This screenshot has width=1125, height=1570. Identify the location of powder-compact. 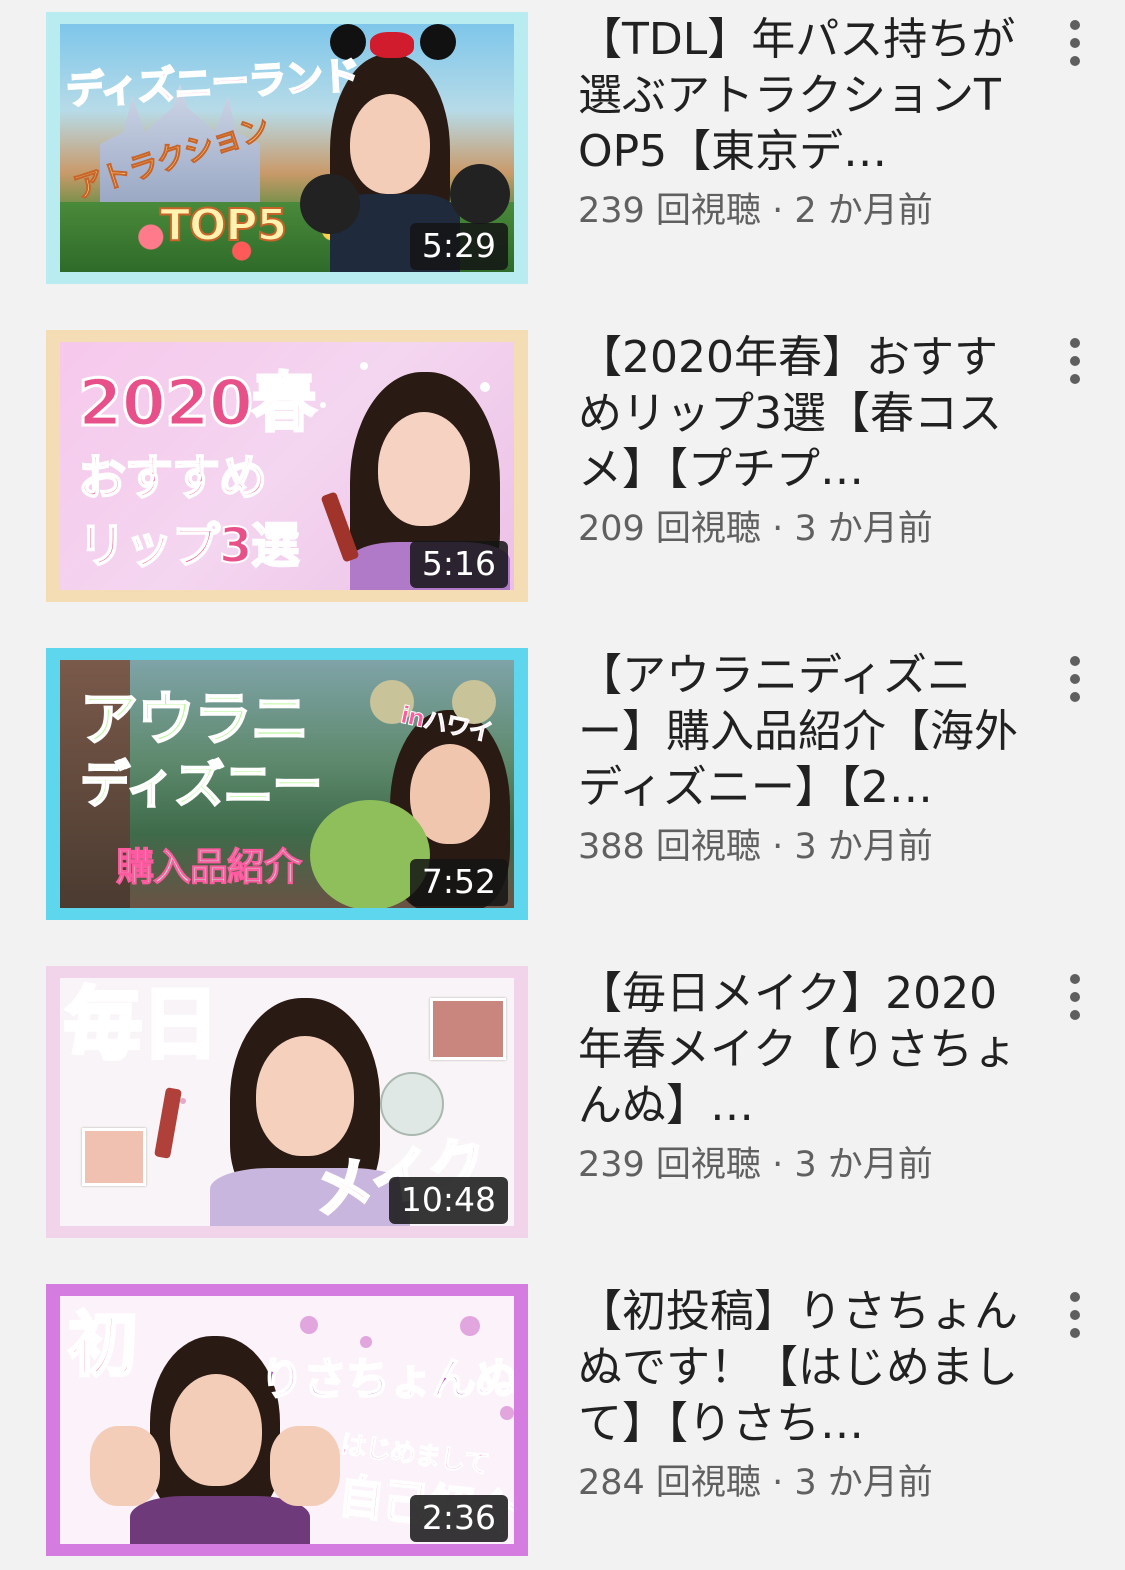
(412, 1104).